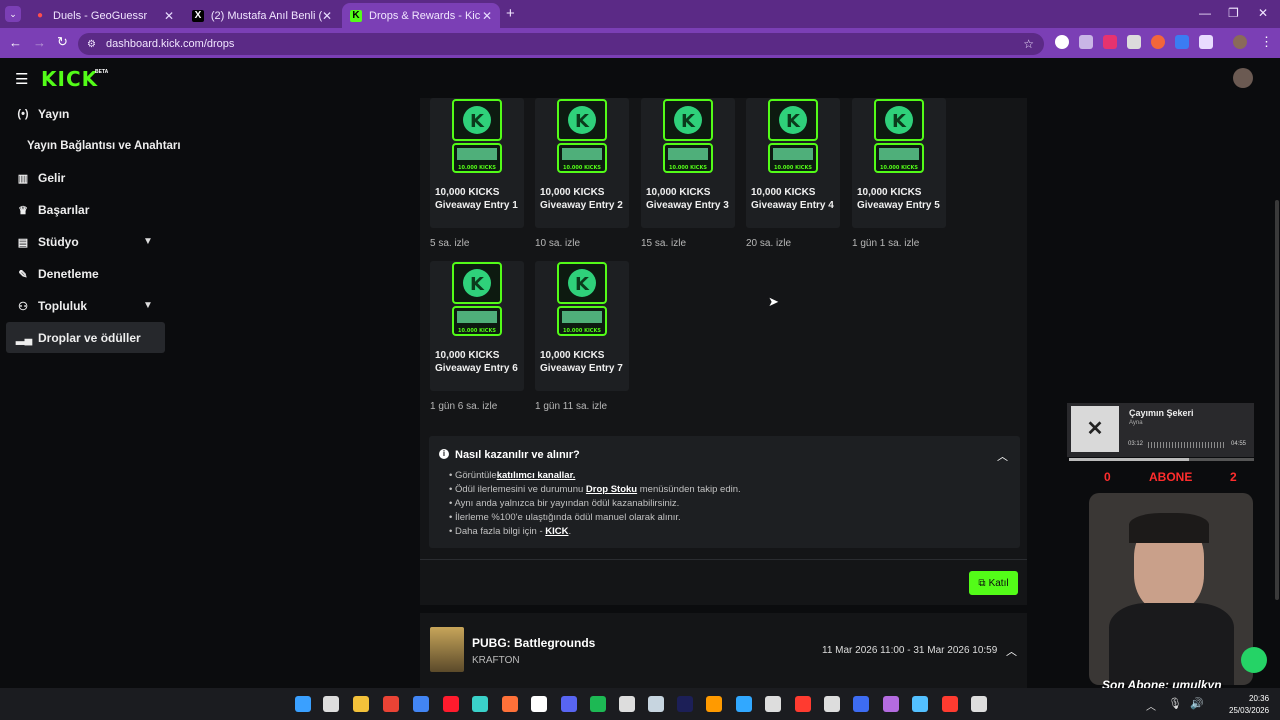  What do you see at coordinates (1233, 13) in the screenshot?
I see `restore-icon: ❐` at bounding box center [1233, 13].